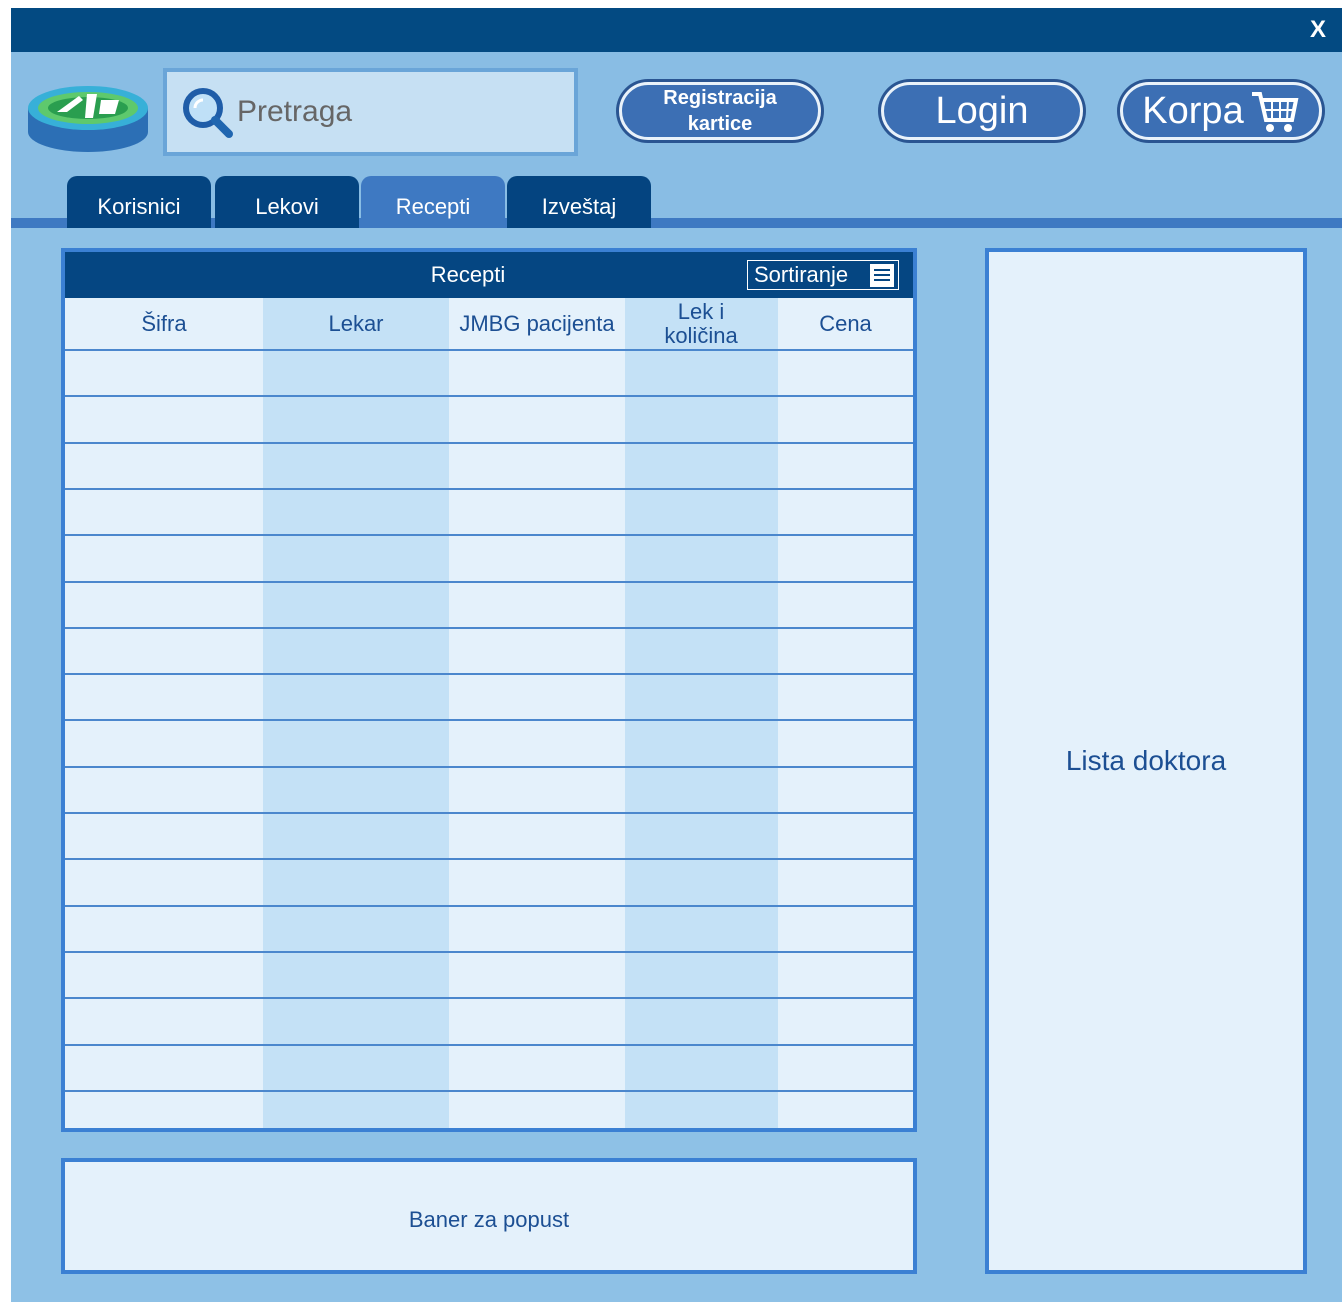  What do you see at coordinates (720, 111) in the screenshot?
I see `card-registration-button: Registracija kartice` at bounding box center [720, 111].